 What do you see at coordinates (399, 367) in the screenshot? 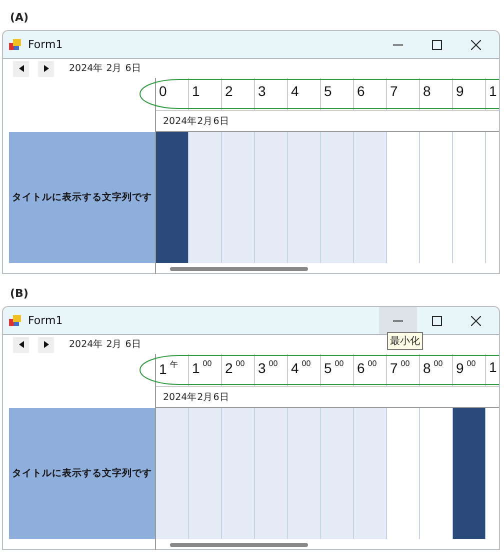
I see `hour-label: 7 $^{00}$` at bounding box center [399, 367].